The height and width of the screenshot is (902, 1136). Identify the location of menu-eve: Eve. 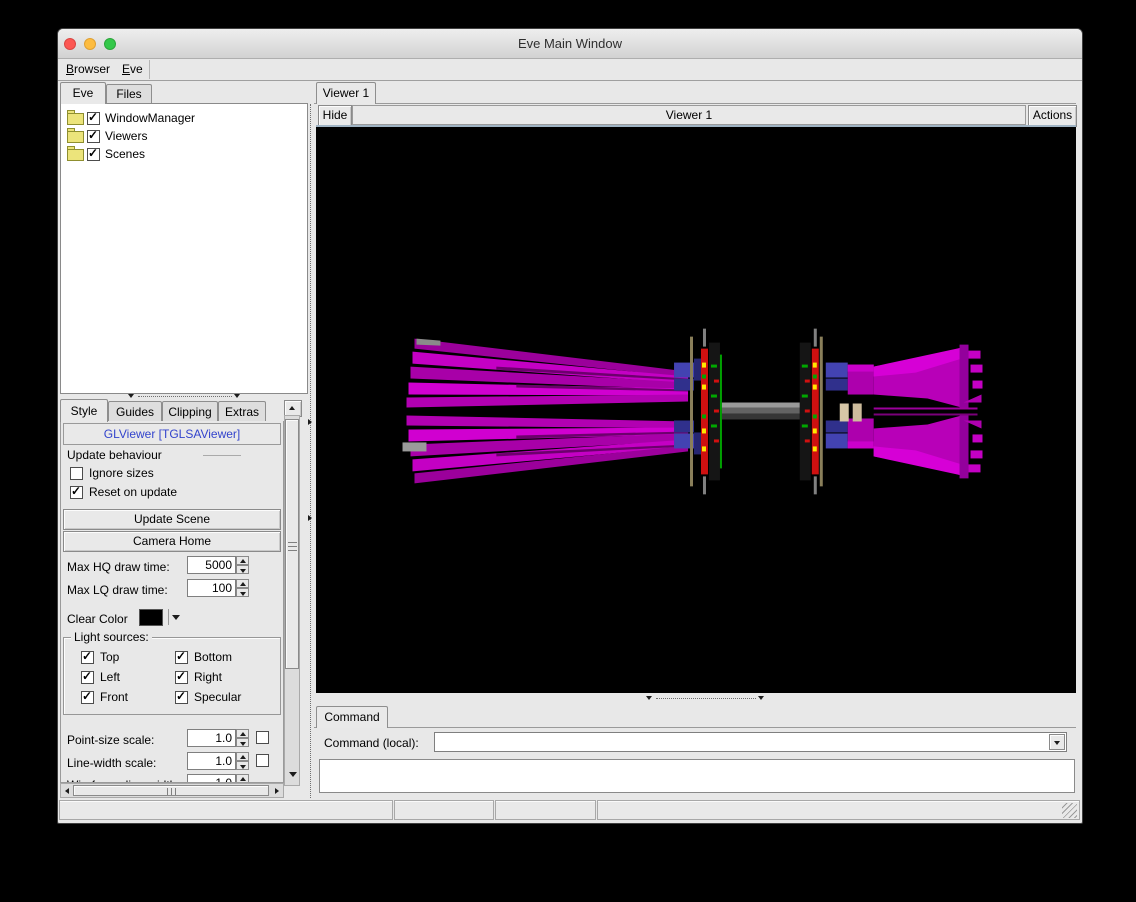
(132, 69).